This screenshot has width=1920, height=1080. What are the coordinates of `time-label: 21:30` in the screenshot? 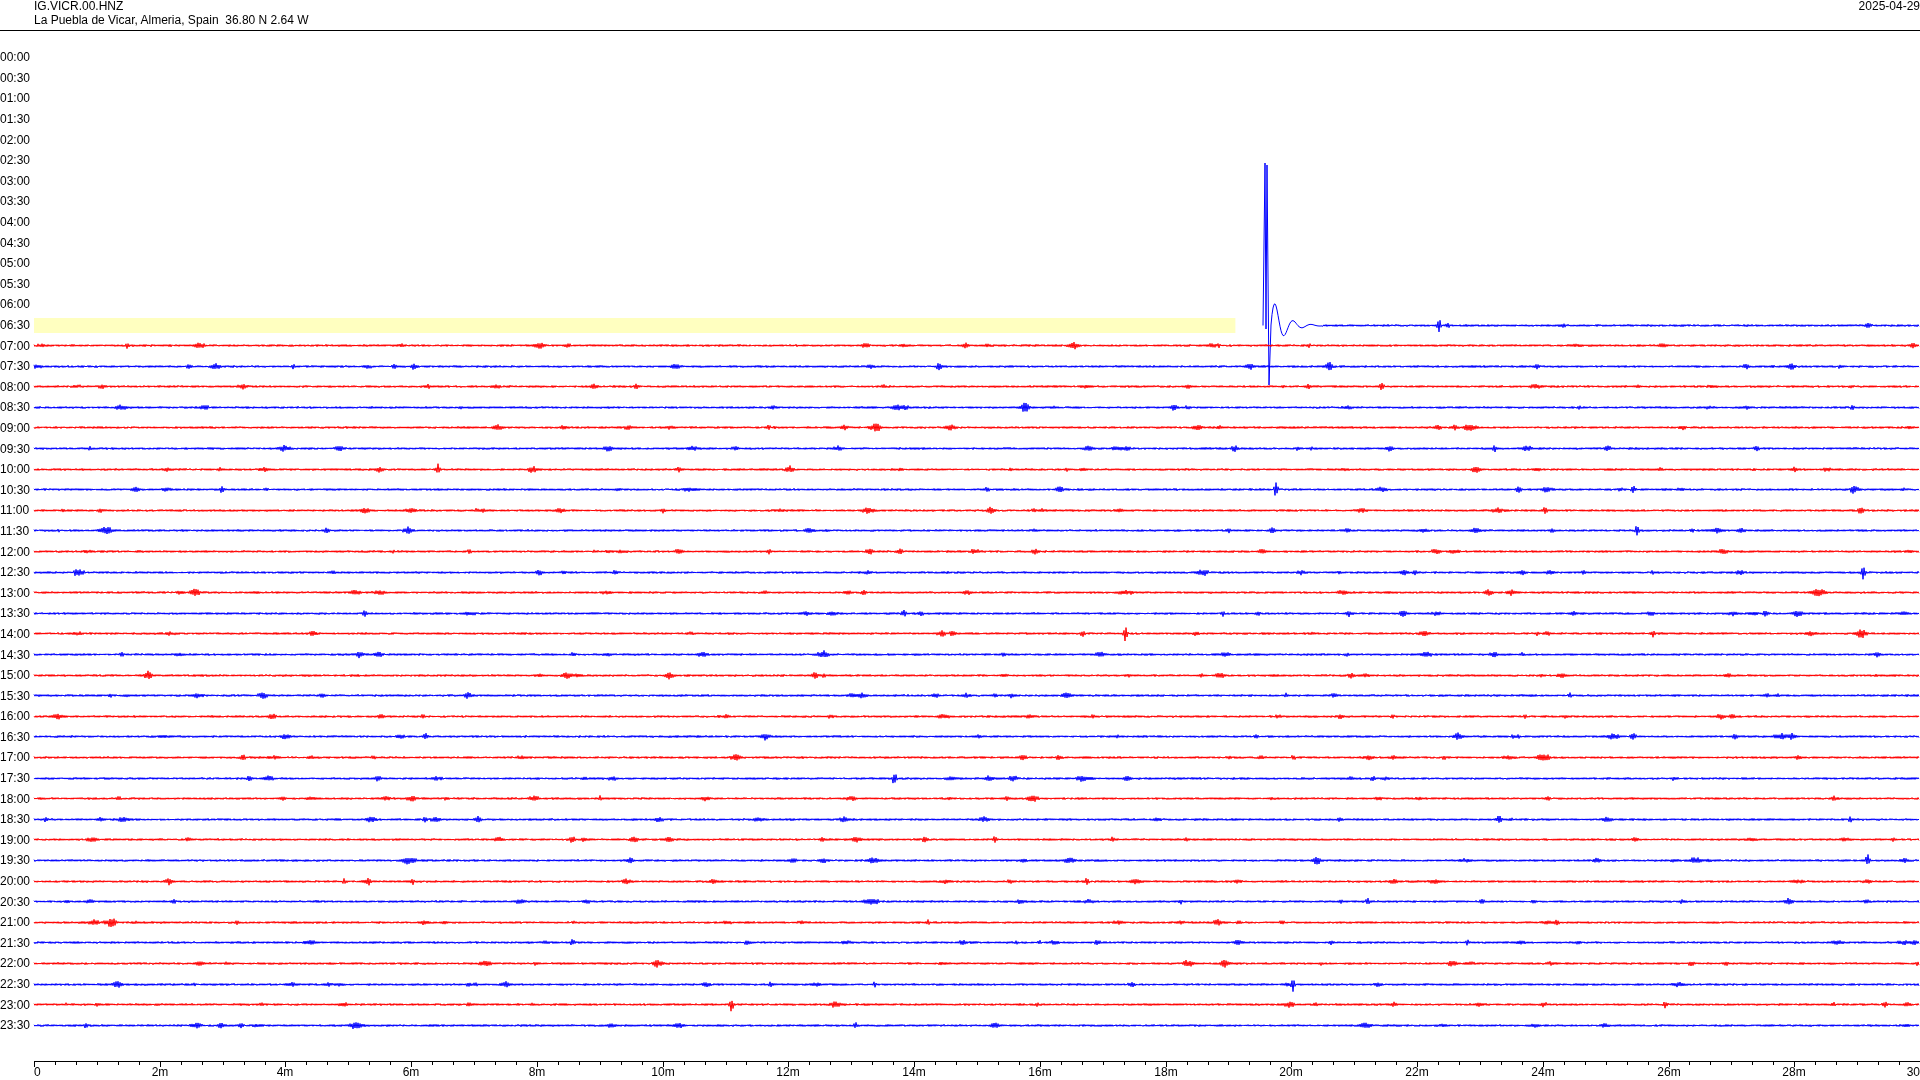 It's located at (16, 942).